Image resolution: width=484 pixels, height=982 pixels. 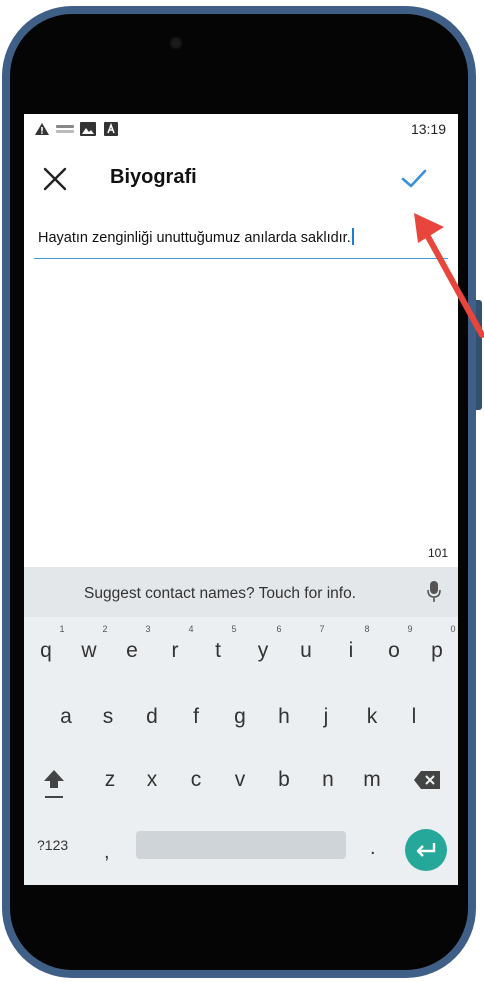 What do you see at coordinates (414, 717) in the screenshot?
I see `key-l: l` at bounding box center [414, 717].